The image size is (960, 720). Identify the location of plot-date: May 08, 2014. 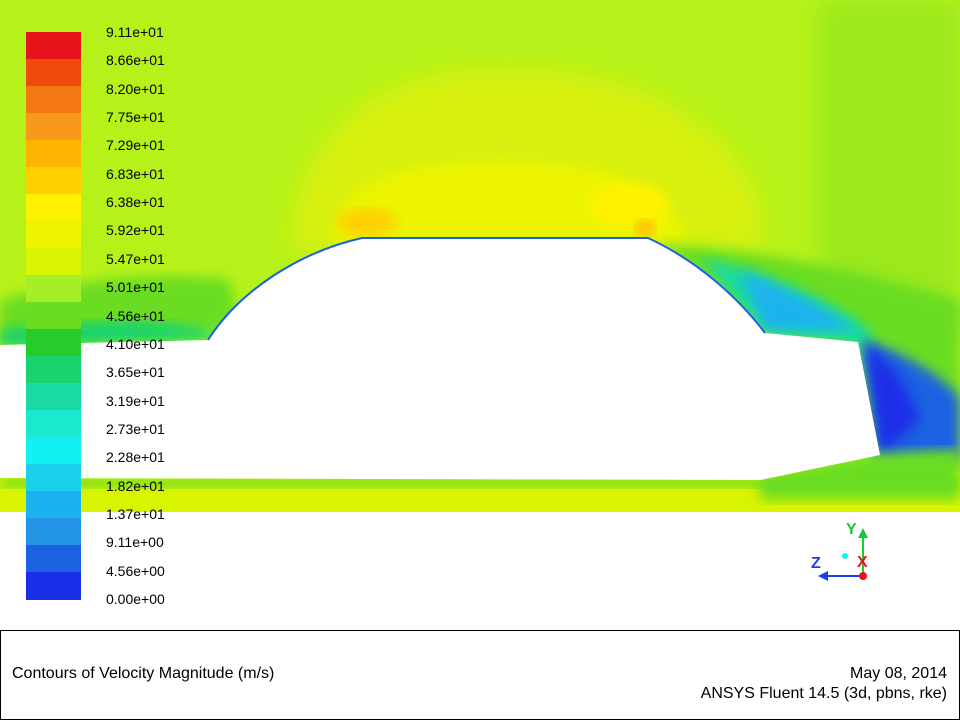
(898, 673).